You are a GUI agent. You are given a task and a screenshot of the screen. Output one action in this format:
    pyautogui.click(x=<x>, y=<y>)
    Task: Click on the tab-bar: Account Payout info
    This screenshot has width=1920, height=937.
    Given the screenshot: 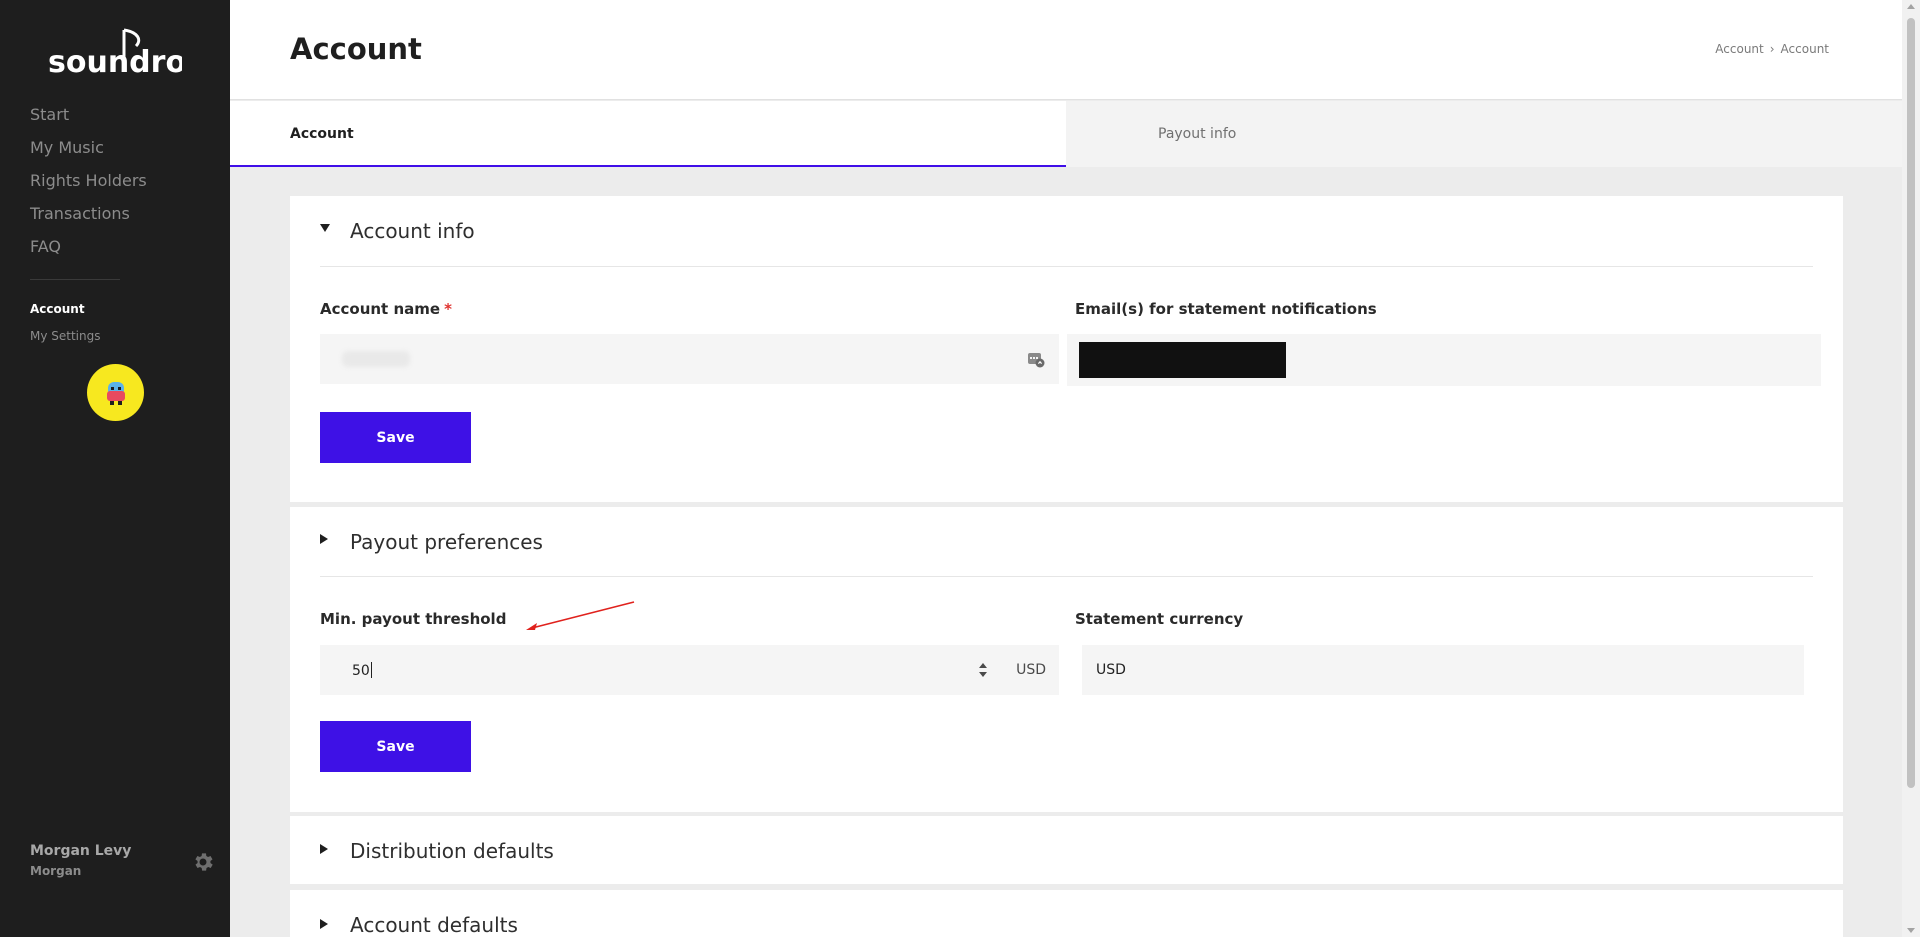 What is the action you would take?
    pyautogui.click(x=1066, y=134)
    